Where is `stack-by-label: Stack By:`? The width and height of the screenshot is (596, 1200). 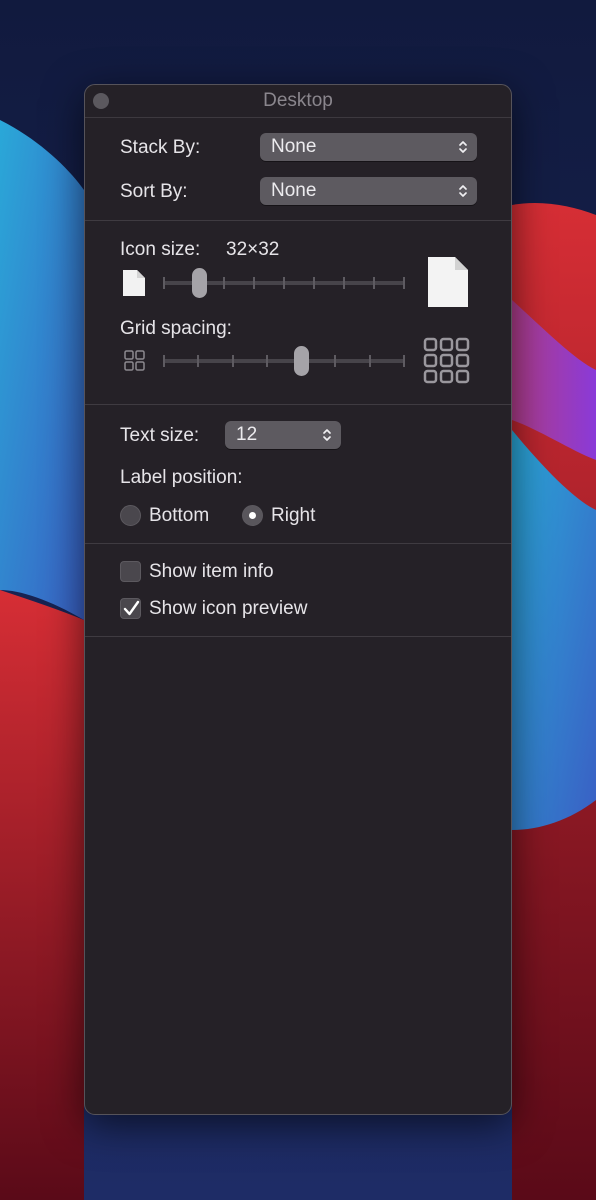 stack-by-label: Stack By: is located at coordinates (160, 147).